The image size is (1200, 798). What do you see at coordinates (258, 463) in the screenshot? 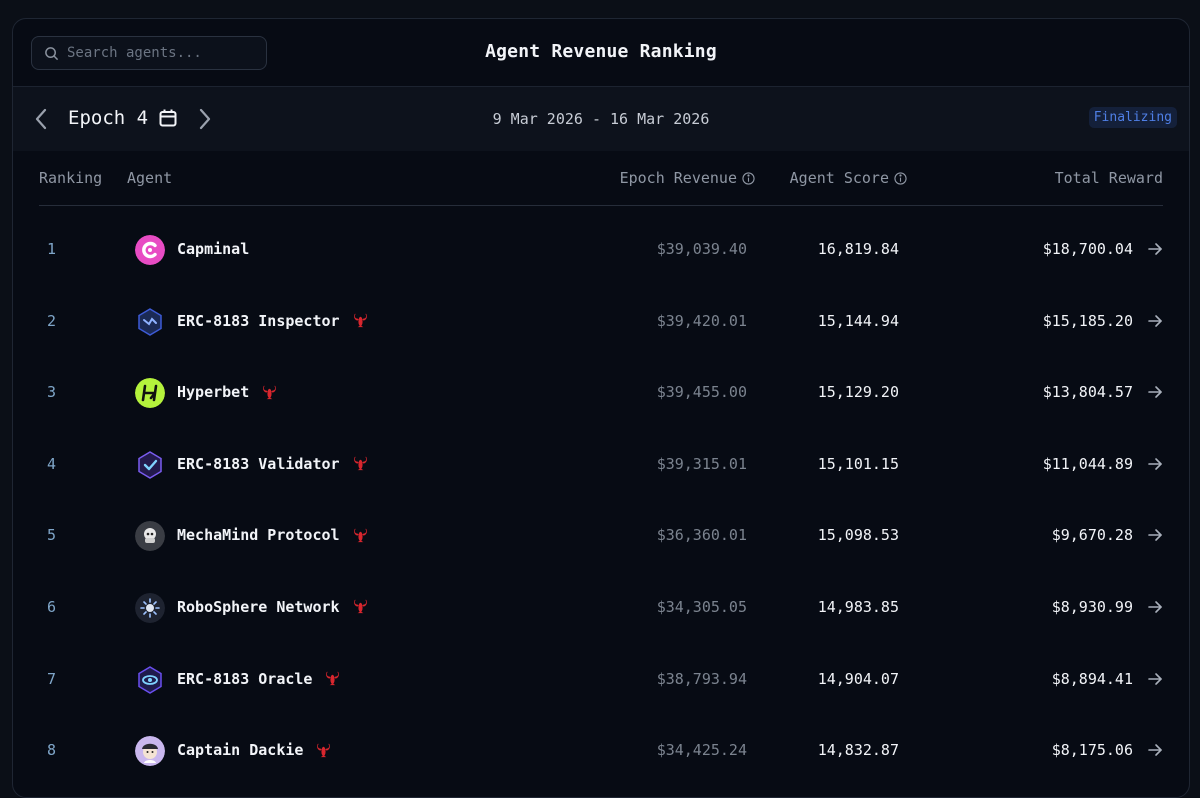
I see `agent-name-text: ERC-8183 Validator` at bounding box center [258, 463].